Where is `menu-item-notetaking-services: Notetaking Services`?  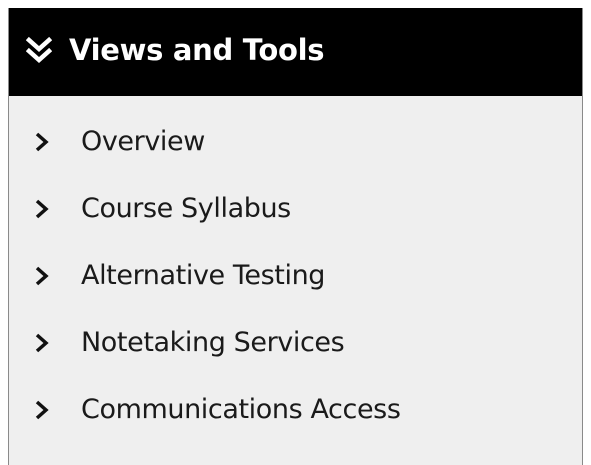
menu-item-notetaking-services: Notetaking Services is located at coordinates (295, 342).